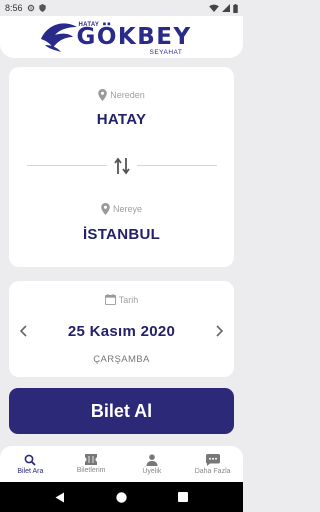 The width and height of the screenshot is (320, 512). I want to click on logo-sub-text: SEYAHAT, so click(166, 52).